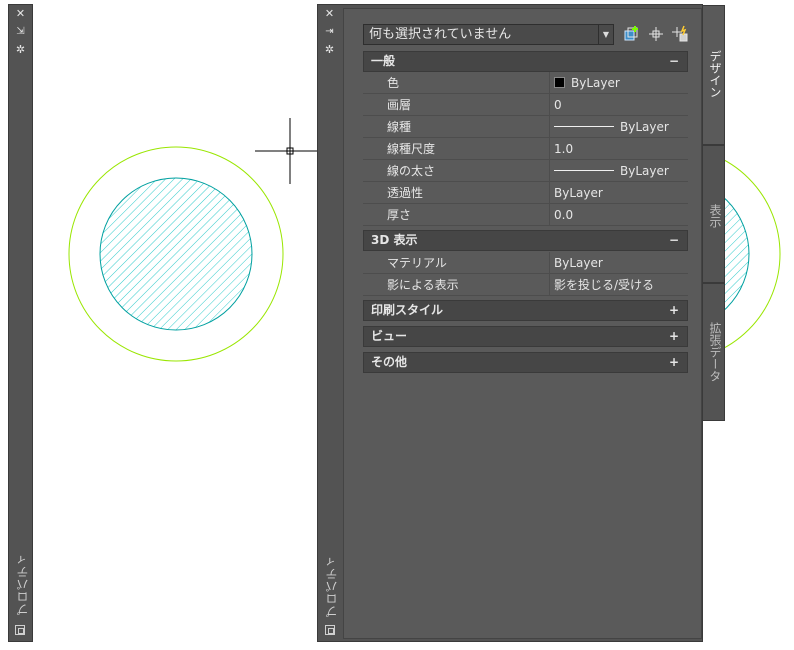 This screenshot has height=650, width=794. What do you see at coordinates (176, 254) in the screenshot?
I see `hatched-circle` at bounding box center [176, 254].